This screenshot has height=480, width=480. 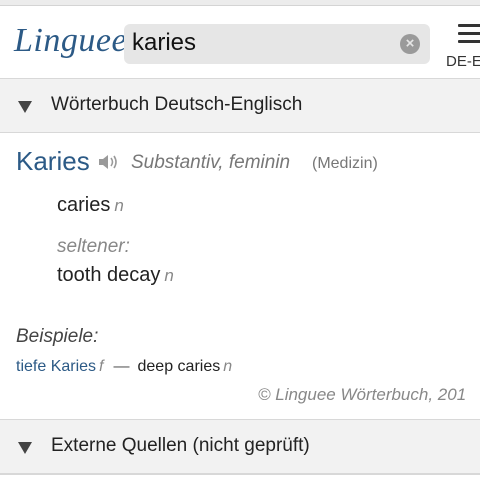 What do you see at coordinates (410, 44) in the screenshot?
I see `clear-search-icon: ×` at bounding box center [410, 44].